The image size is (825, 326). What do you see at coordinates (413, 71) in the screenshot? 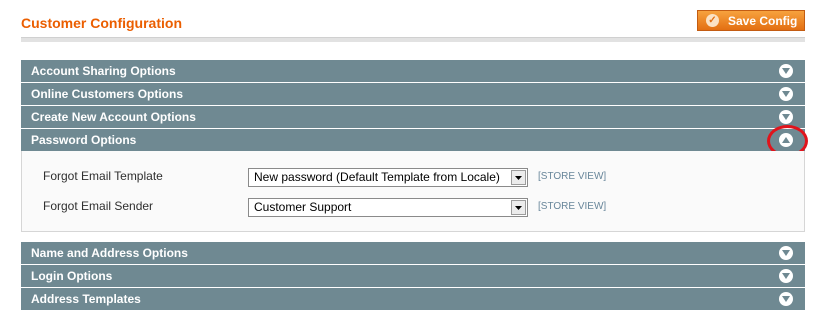
I see `section-account-sharing-options: Account Sharing Options` at bounding box center [413, 71].